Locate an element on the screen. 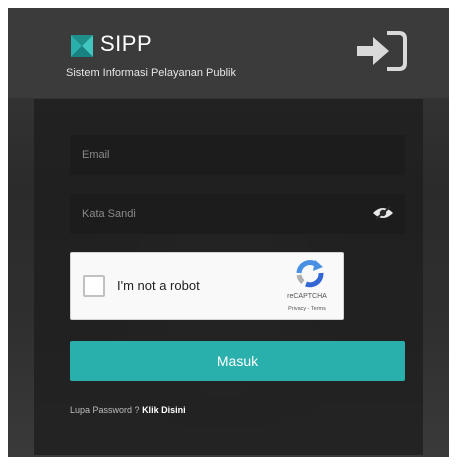 The image size is (457, 465). recaptcha-brand: reCAPTCHA is located at coordinates (307, 296).